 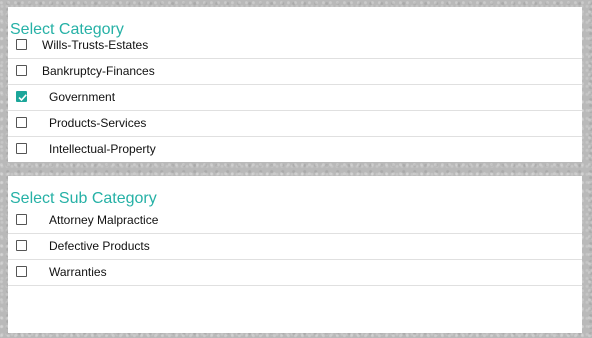 I want to click on category-item-intellectual-property: Intellectual-Property, so click(x=295, y=149).